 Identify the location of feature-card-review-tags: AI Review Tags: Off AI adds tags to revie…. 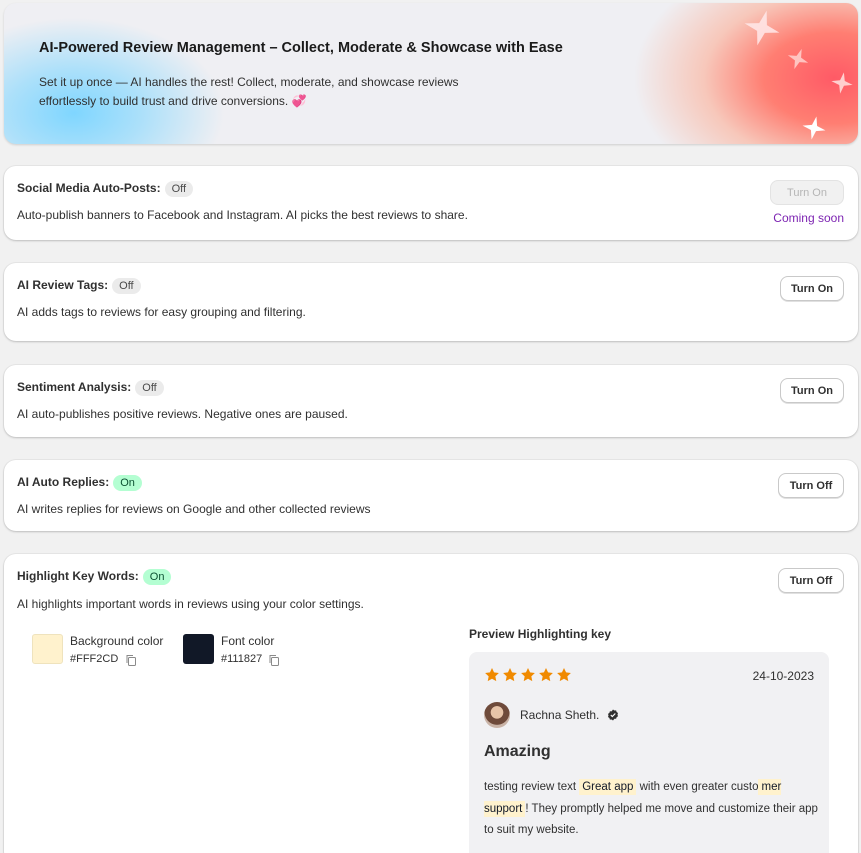
(431, 302).